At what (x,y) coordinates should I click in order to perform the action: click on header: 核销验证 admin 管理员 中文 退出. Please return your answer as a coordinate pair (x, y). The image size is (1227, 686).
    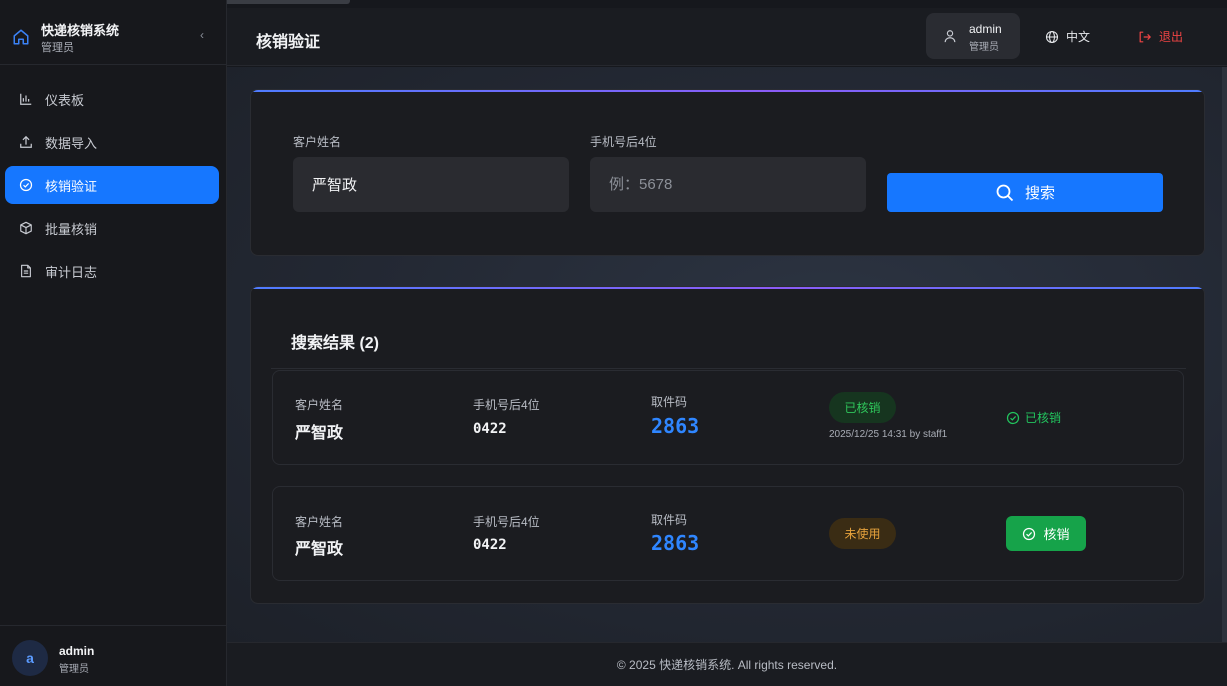
    Looking at the image, I should click on (727, 37).